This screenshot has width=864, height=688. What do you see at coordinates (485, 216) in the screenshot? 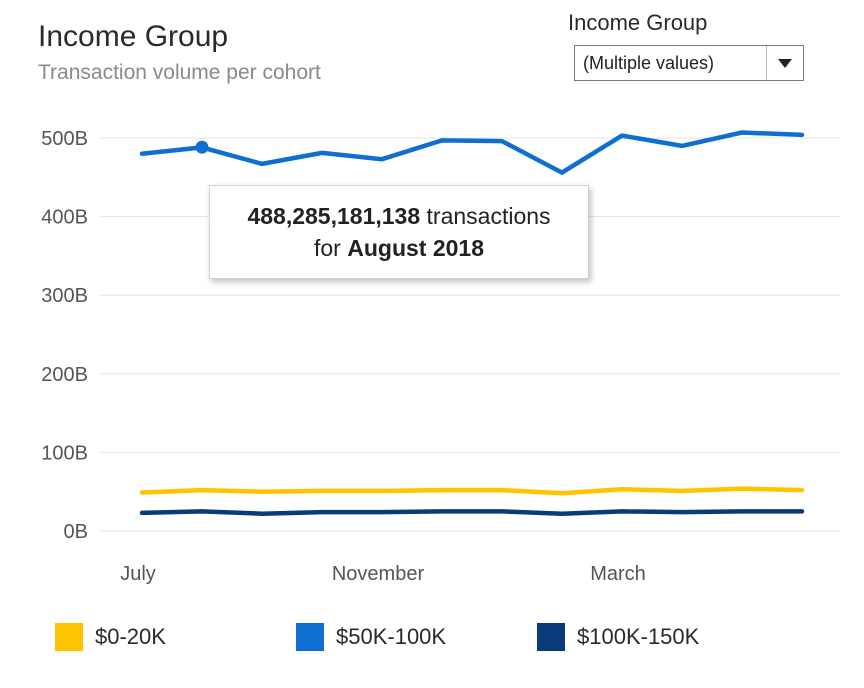
I see `tooltip-unit: transactions` at bounding box center [485, 216].